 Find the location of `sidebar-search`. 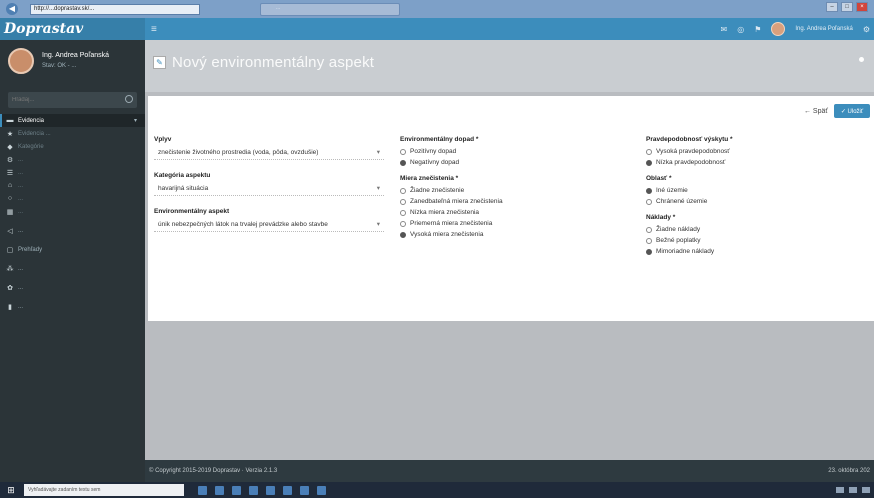

sidebar-search is located at coordinates (72, 100).